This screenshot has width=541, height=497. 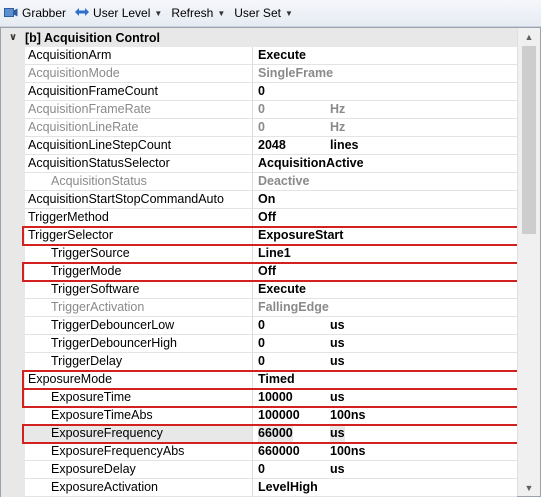 I want to click on row-acquisition-arm: AcquisitionArm Execute, so click(x=271, y=56).